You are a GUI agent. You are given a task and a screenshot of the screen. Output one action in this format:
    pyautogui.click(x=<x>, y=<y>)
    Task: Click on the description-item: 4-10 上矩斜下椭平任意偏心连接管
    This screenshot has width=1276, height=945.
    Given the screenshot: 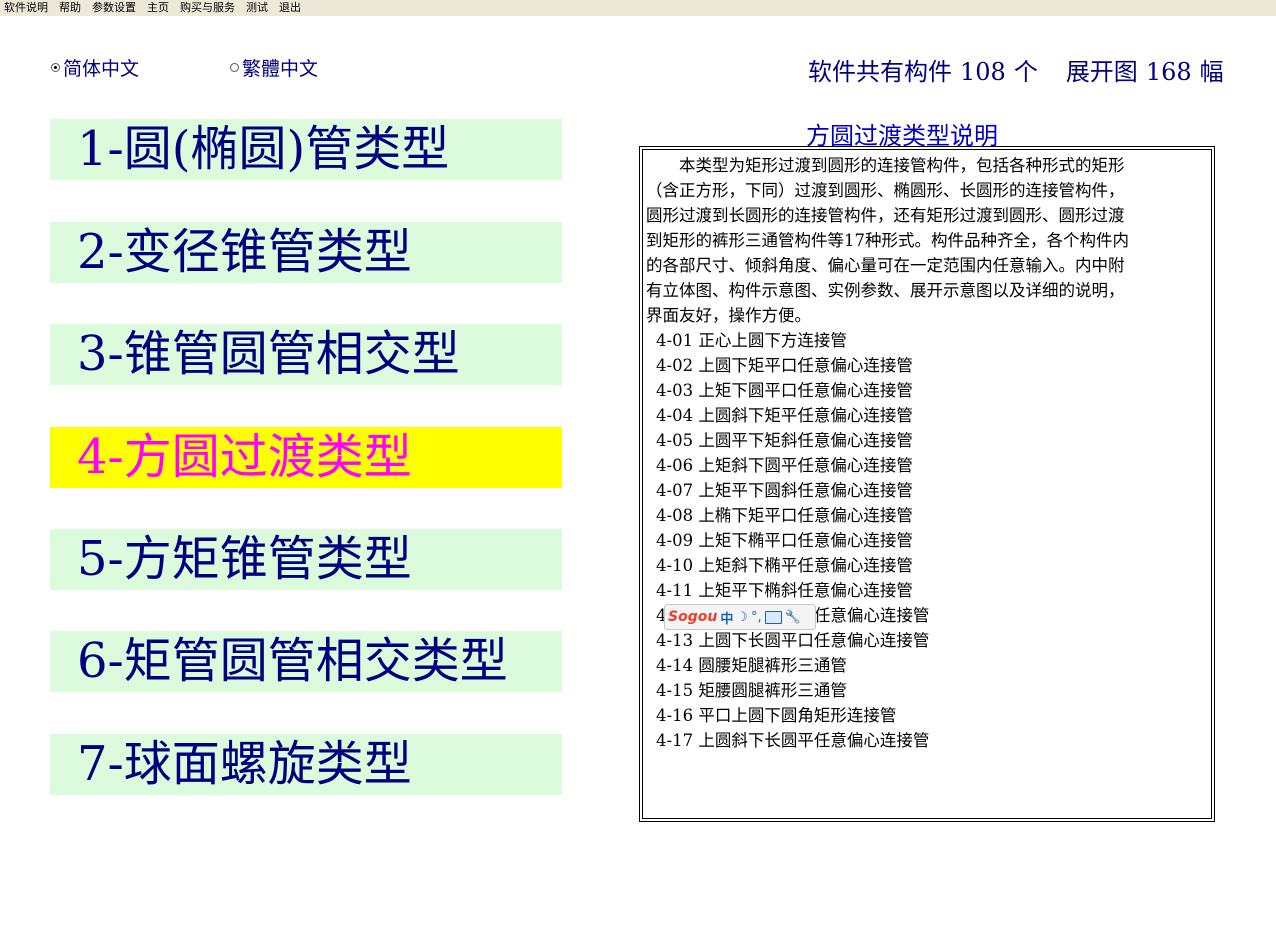 What is the action you would take?
    pyautogui.click(x=784, y=565)
    